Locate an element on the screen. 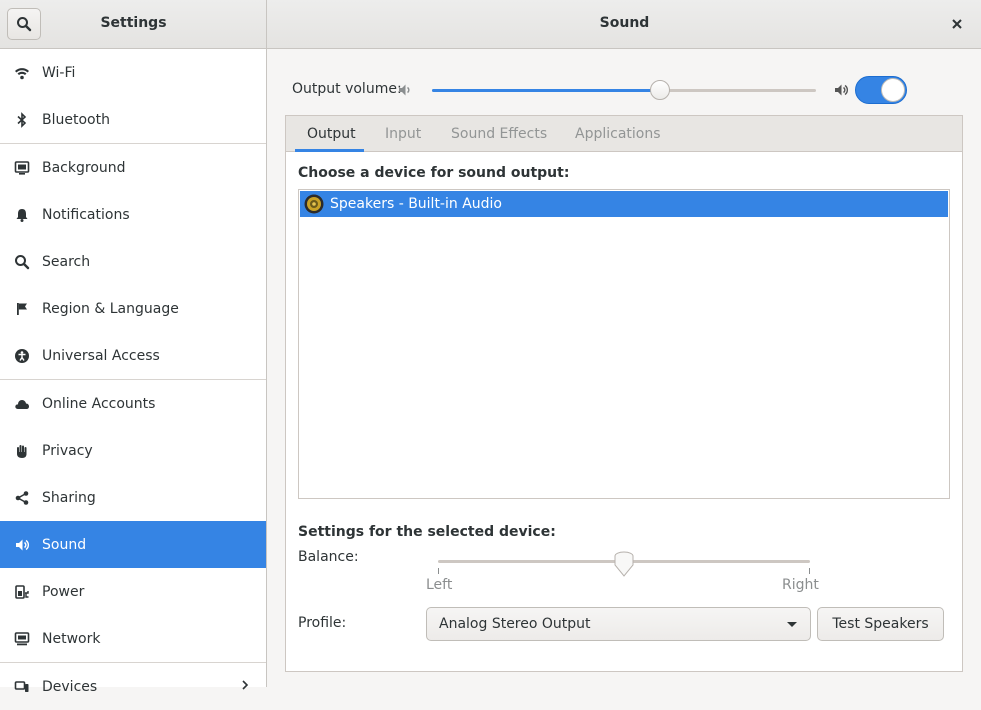 Image resolution: width=981 pixels, height=710 pixels. sidebar-item-online-accounts: Online Accounts is located at coordinates (133, 403).